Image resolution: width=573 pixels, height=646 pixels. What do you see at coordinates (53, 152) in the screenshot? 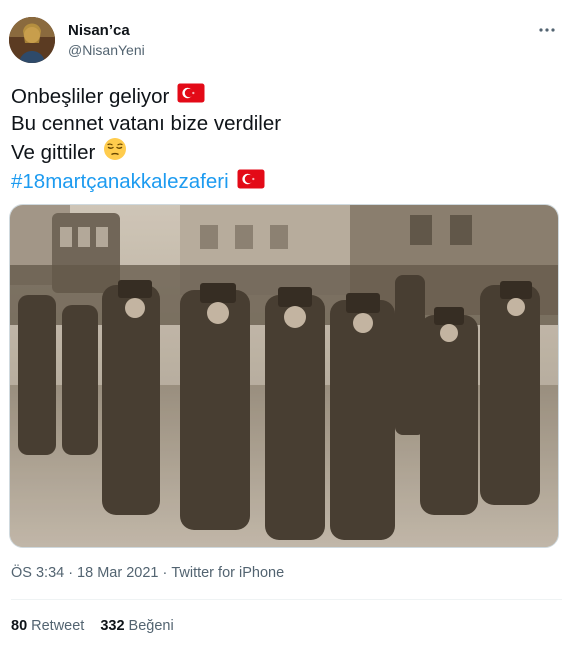
I see `tweet-line-text: Ve gittiler` at bounding box center [53, 152].